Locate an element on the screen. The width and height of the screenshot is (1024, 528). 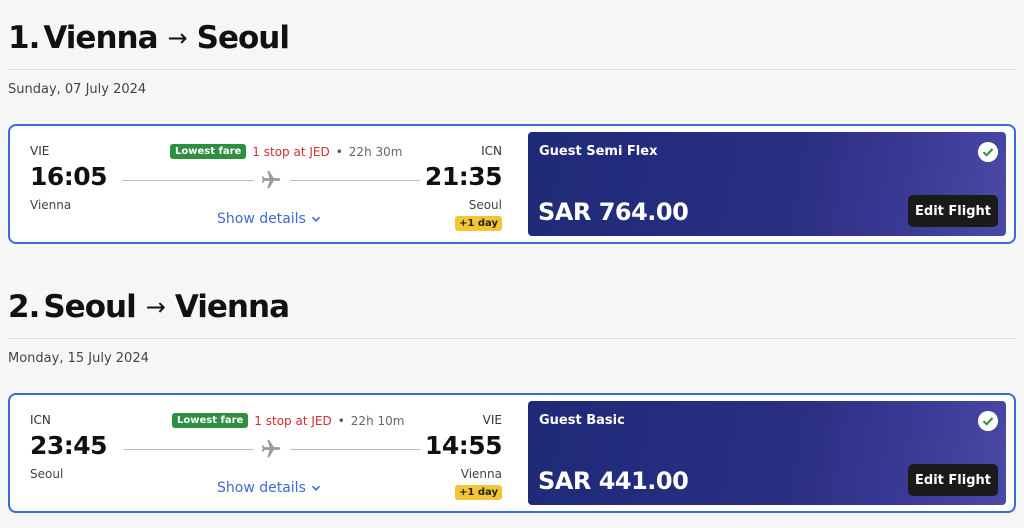
flight-summary: Lowest fare 1 stop at JED • 22h 10m is located at coordinates (288, 420).